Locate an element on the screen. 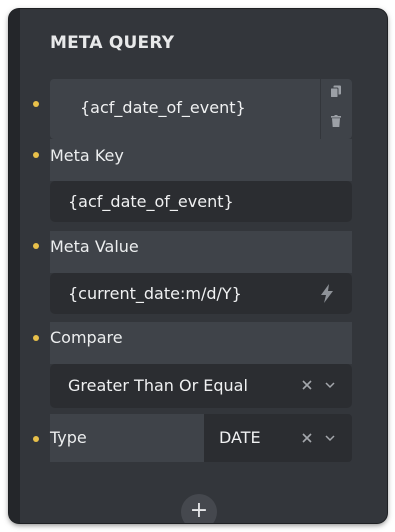  meta-value-input: {current_date:m/d/Y} is located at coordinates (201, 293).